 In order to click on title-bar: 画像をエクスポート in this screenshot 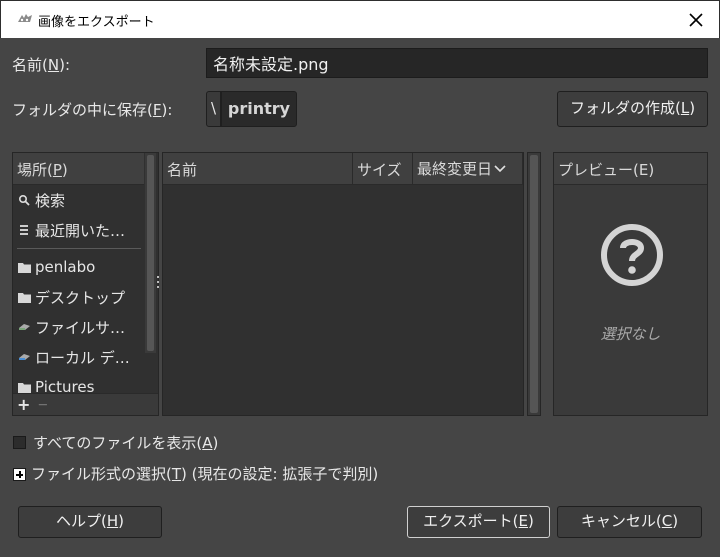, I will do `click(360, 19)`.